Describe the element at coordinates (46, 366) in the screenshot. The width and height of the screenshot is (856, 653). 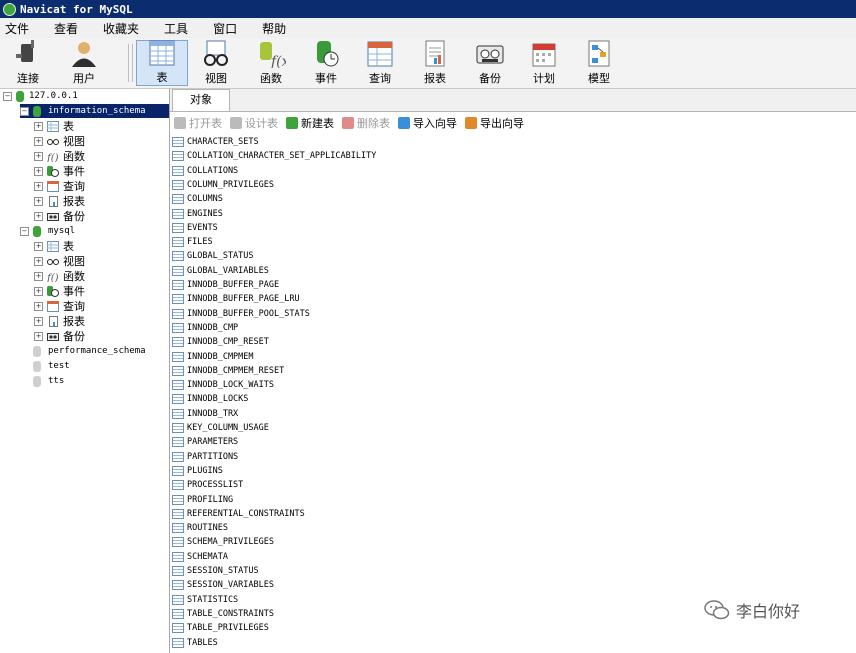
I see `tree-database-test: test` at that location.